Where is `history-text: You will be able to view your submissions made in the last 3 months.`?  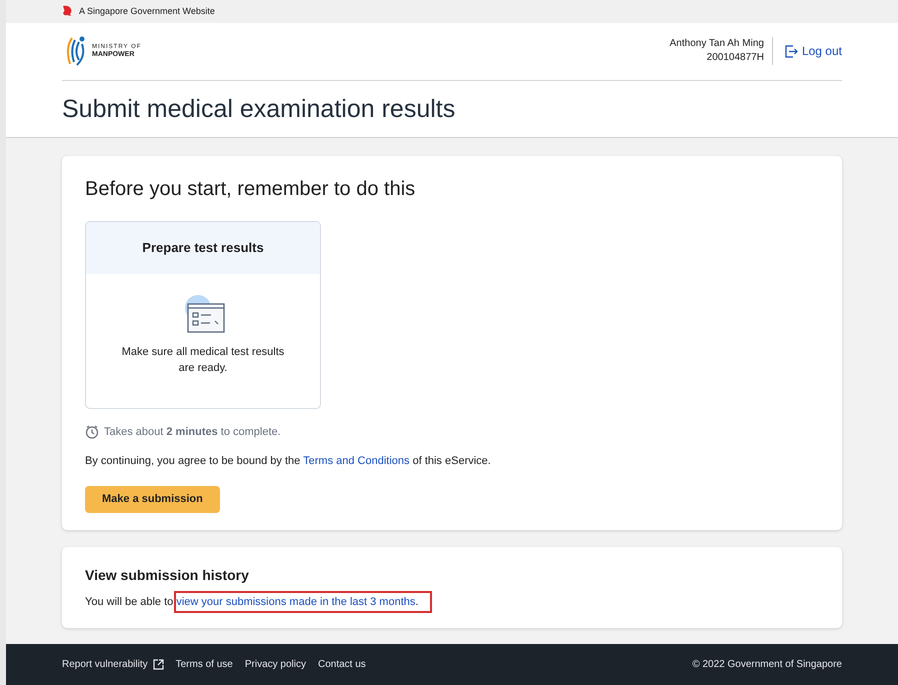 history-text: You will be able to view your submissions made in the last 3 months. is located at coordinates (452, 602).